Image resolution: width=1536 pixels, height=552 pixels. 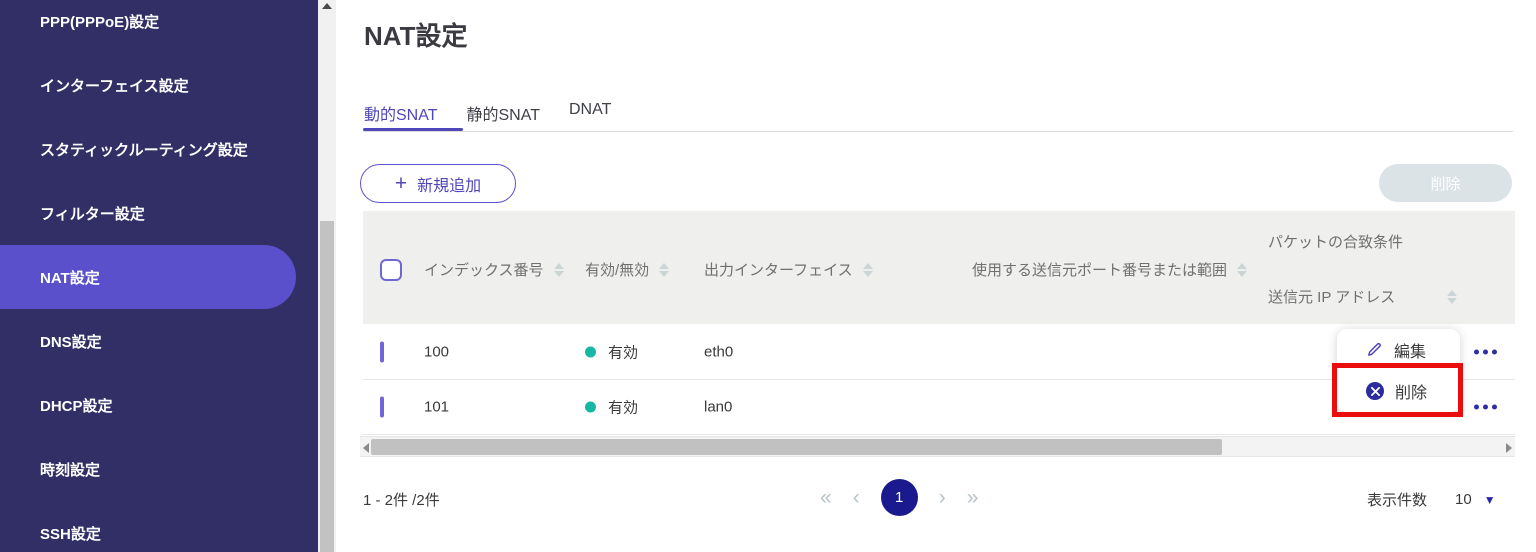 I want to click on header-src-port: 使用する送信元ポート番号または範囲, so click(x=1110, y=269).